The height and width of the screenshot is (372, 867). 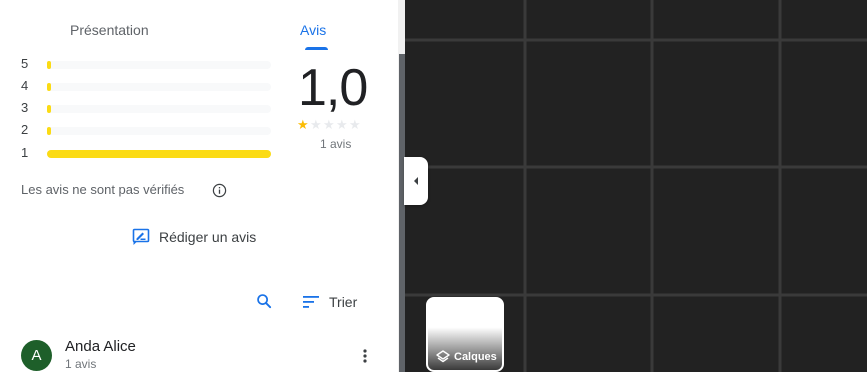 I want to click on tab-overview-label: Présentation, so click(x=109, y=30).